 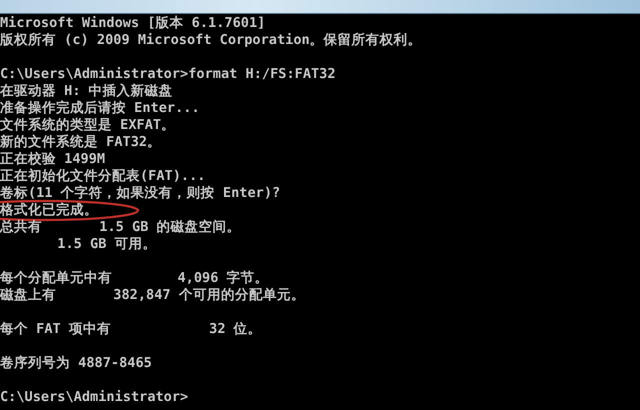 What do you see at coordinates (88, 125) in the screenshot?
I see `console-line: 文件系统的类型是 EXFAT。` at bounding box center [88, 125].